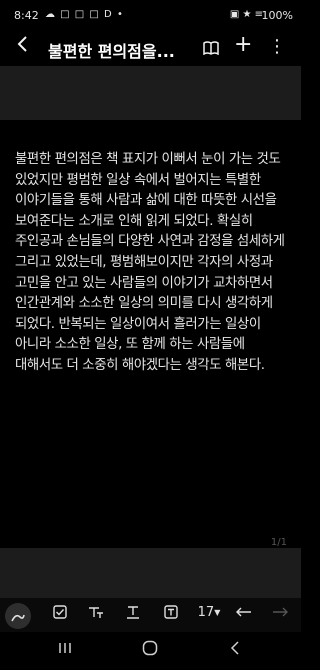 This screenshot has width=320, height=670. What do you see at coordinates (84, 14) in the screenshot?
I see `notification-icons: ☁ □ □ □ D •` at bounding box center [84, 14].